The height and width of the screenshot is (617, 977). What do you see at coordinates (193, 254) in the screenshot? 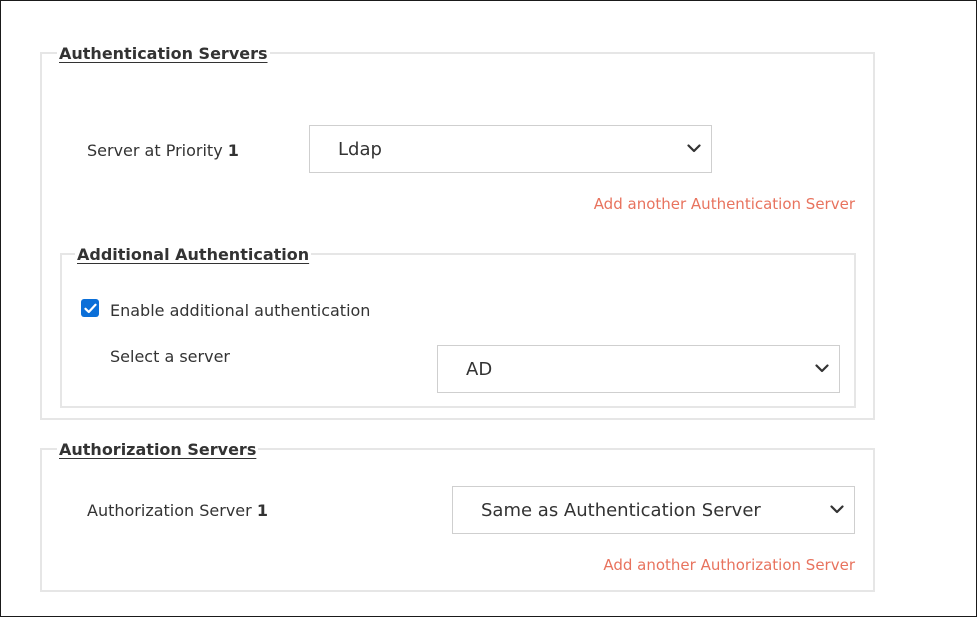
I see `additional-authentication-legend: Additional Authentication` at bounding box center [193, 254].